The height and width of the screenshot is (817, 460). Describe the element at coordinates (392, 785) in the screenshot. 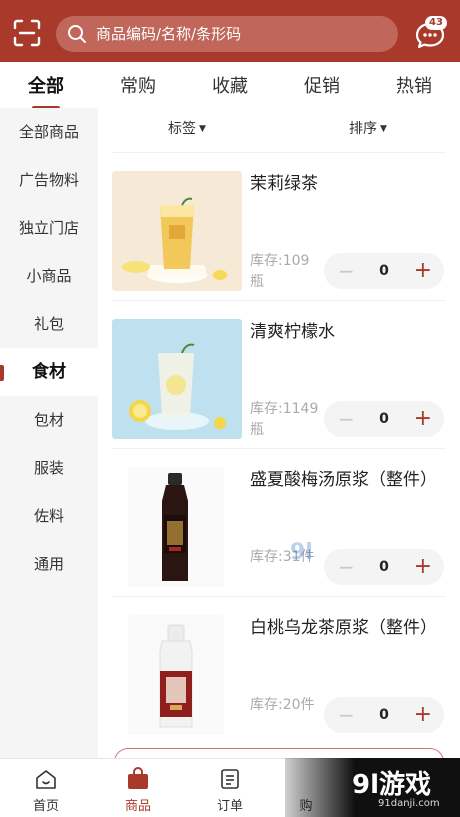

I see `watermark-logo: 9l游戏` at that location.